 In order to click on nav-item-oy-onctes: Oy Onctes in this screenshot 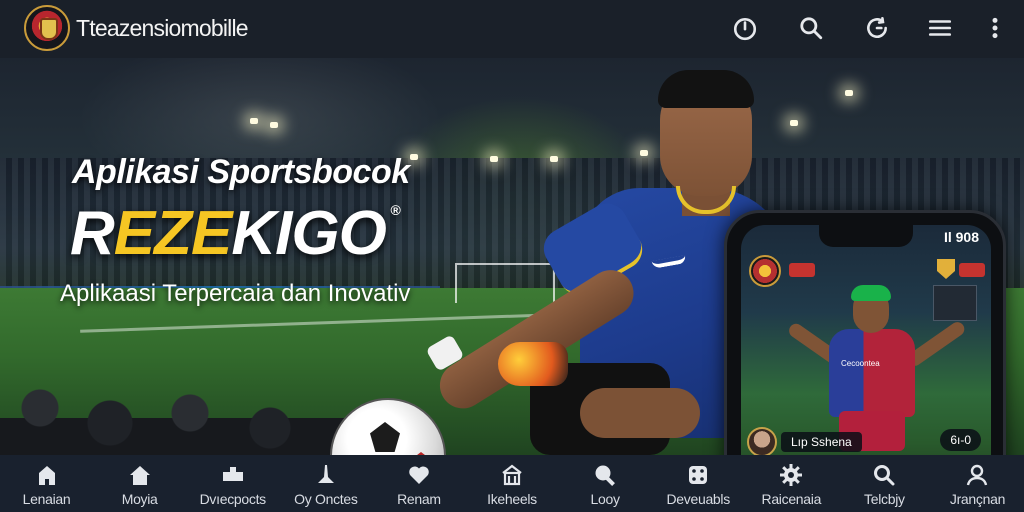, I will do `click(325, 483)`.